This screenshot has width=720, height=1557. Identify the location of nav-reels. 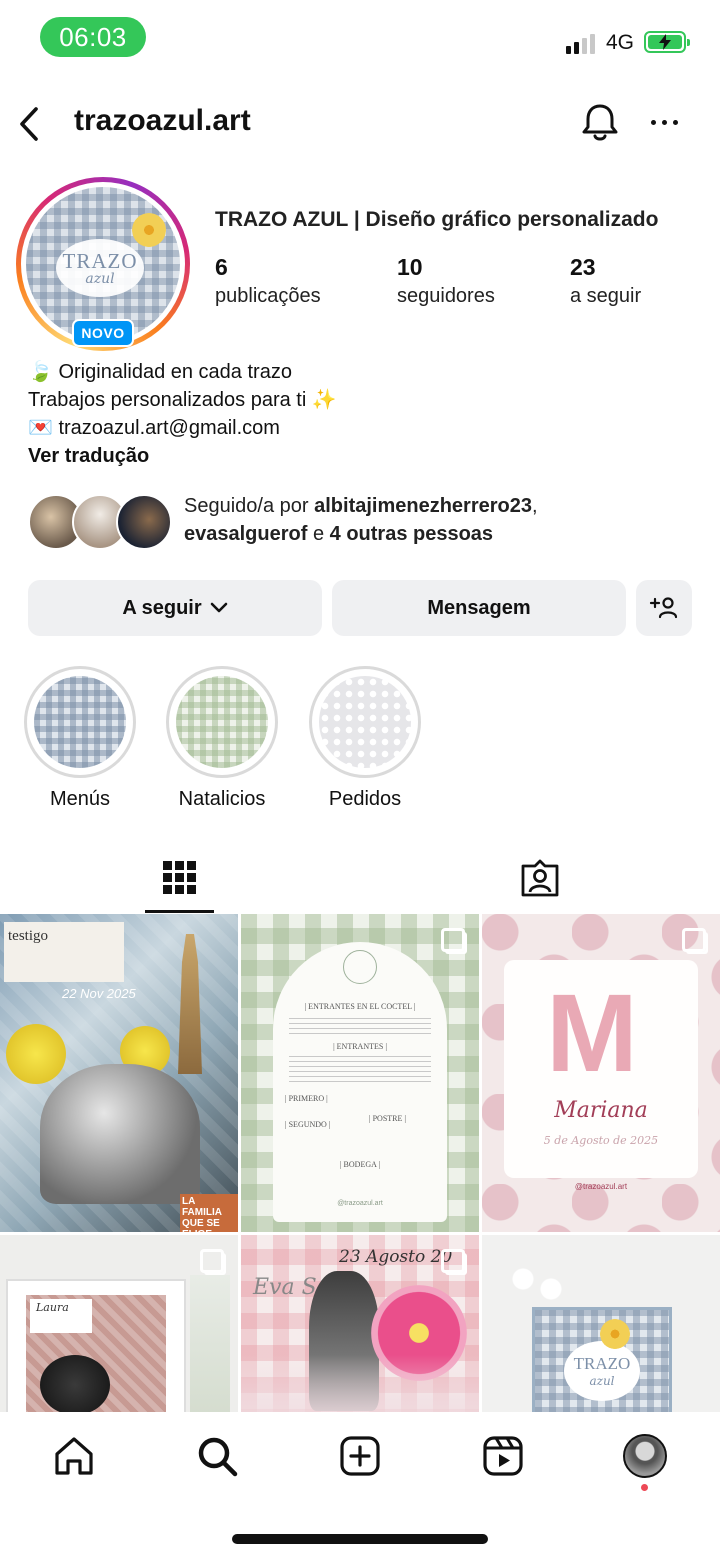
(503, 1456).